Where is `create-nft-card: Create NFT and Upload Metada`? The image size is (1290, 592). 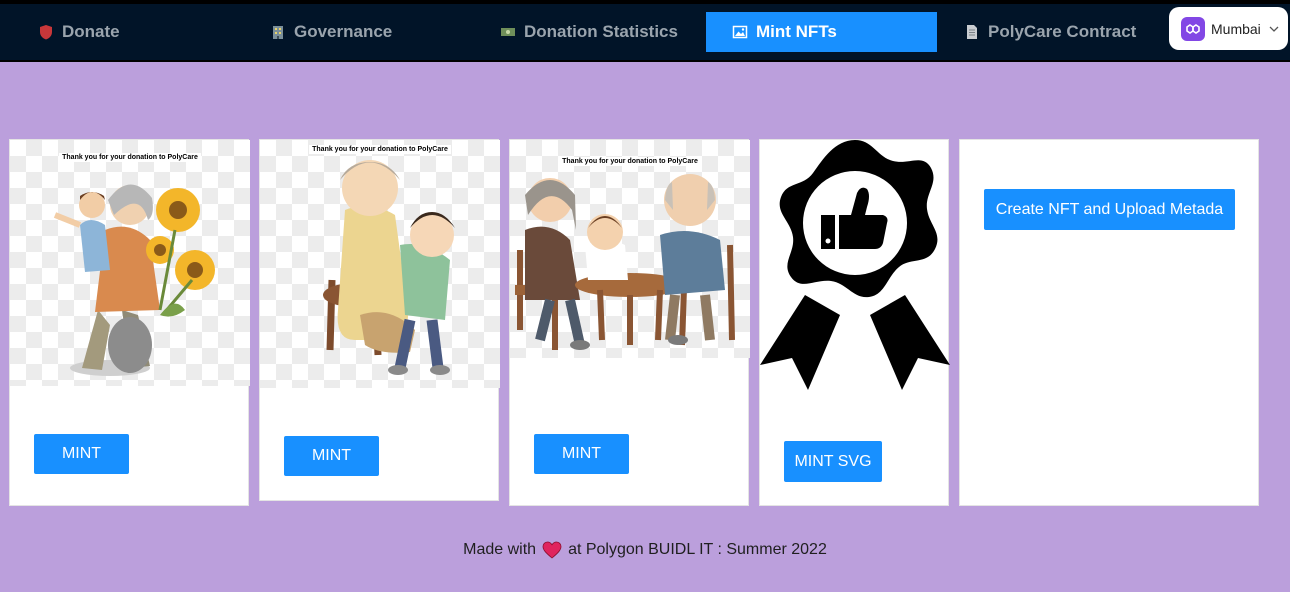
create-nft-card: Create NFT and Upload Metada is located at coordinates (1109, 322).